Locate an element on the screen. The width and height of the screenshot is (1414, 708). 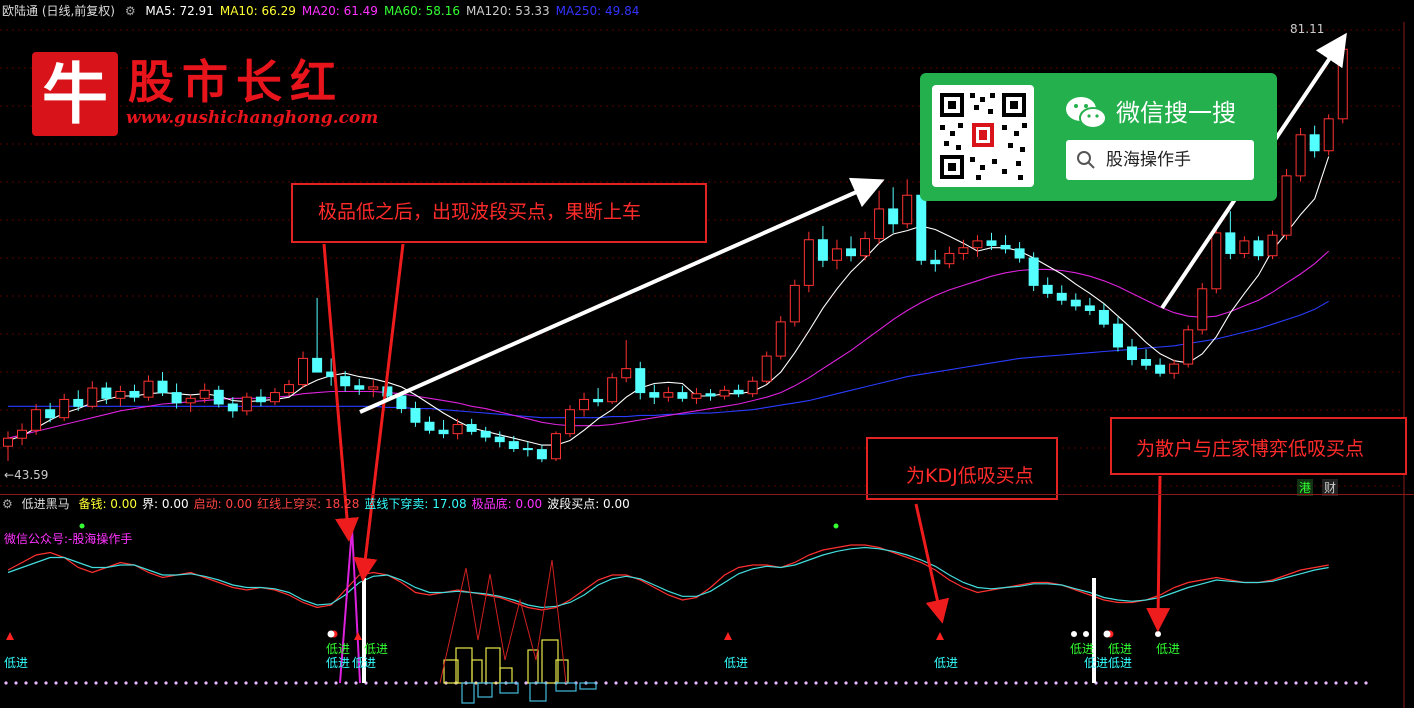
high-price-mark: 81.11 is located at coordinates (1307, 29).